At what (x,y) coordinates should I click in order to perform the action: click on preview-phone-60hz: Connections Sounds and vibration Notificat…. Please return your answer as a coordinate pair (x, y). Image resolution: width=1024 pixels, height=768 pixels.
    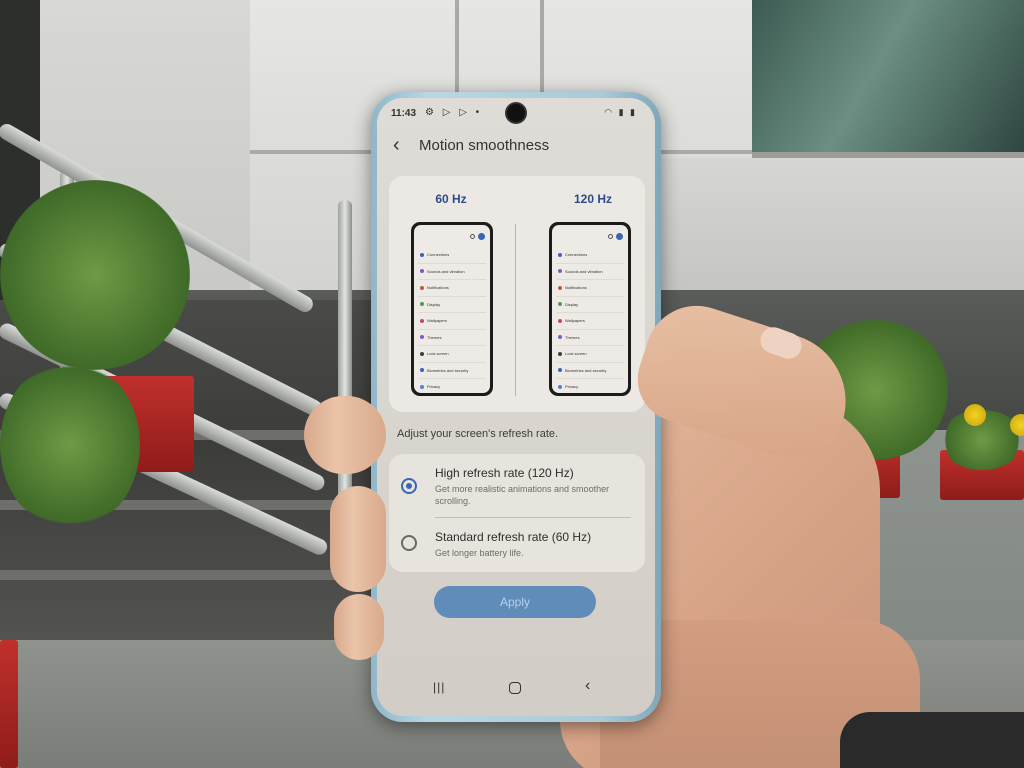
    Looking at the image, I should click on (452, 309).